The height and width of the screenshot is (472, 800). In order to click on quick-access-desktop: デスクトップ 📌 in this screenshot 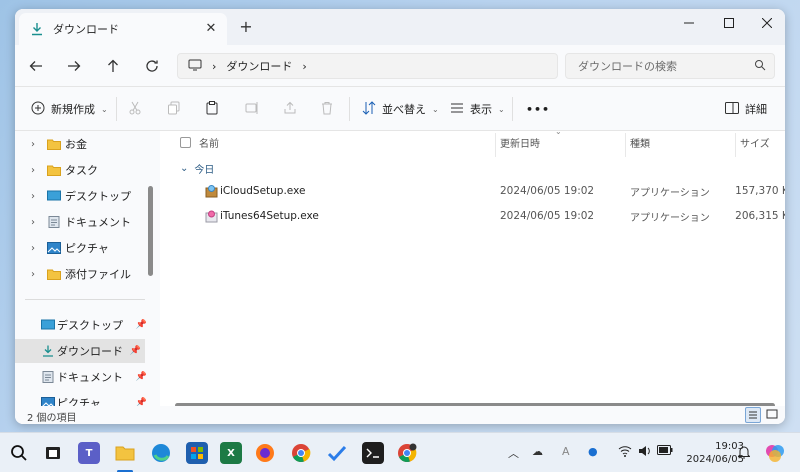, I will do `click(83, 325)`.